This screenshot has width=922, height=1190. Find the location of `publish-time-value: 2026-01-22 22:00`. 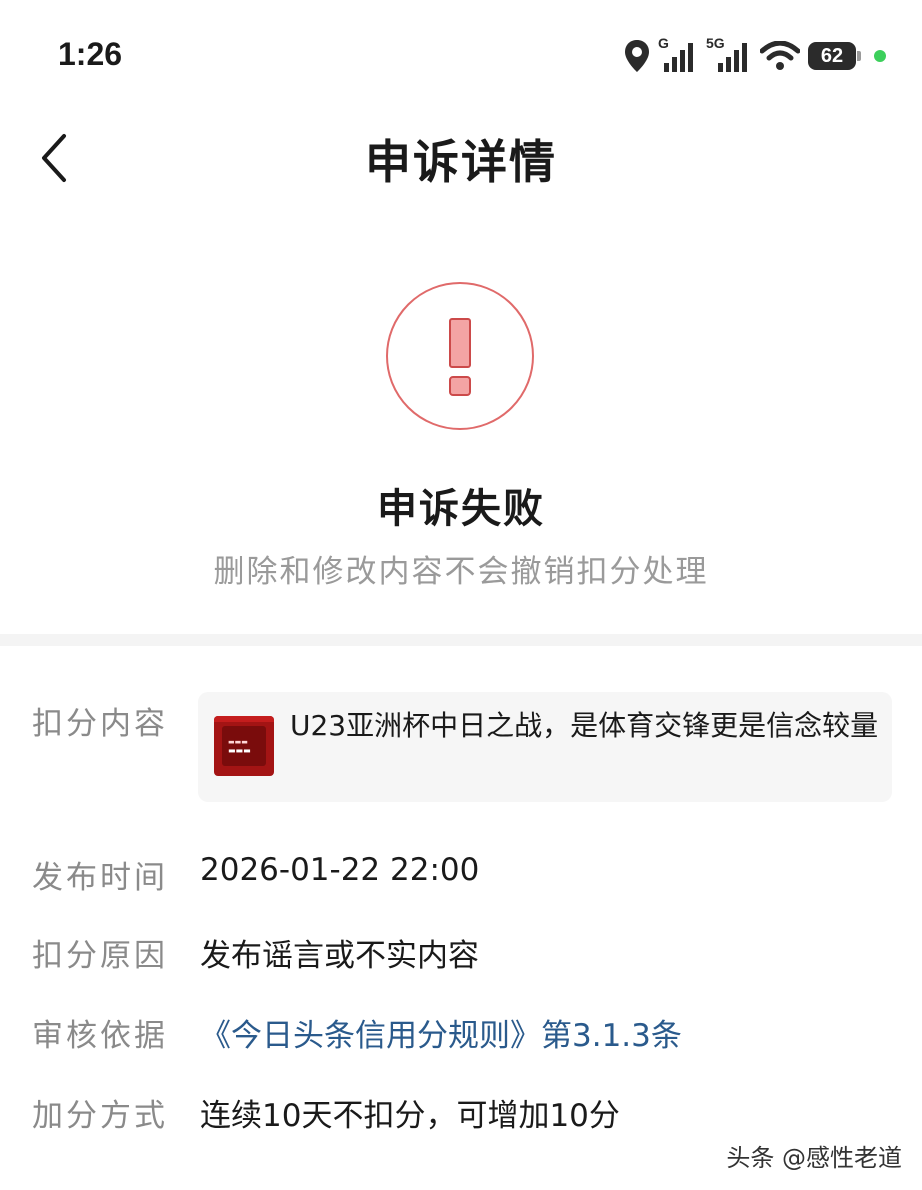

publish-time-value: 2026-01-22 22:00 is located at coordinates (340, 870).